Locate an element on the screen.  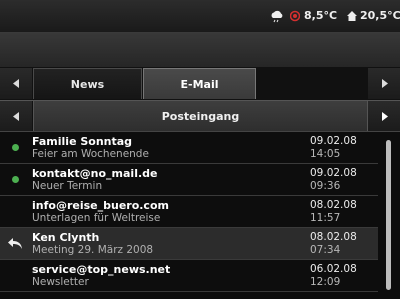
weather-cloud-icon is located at coordinates (277, 16).